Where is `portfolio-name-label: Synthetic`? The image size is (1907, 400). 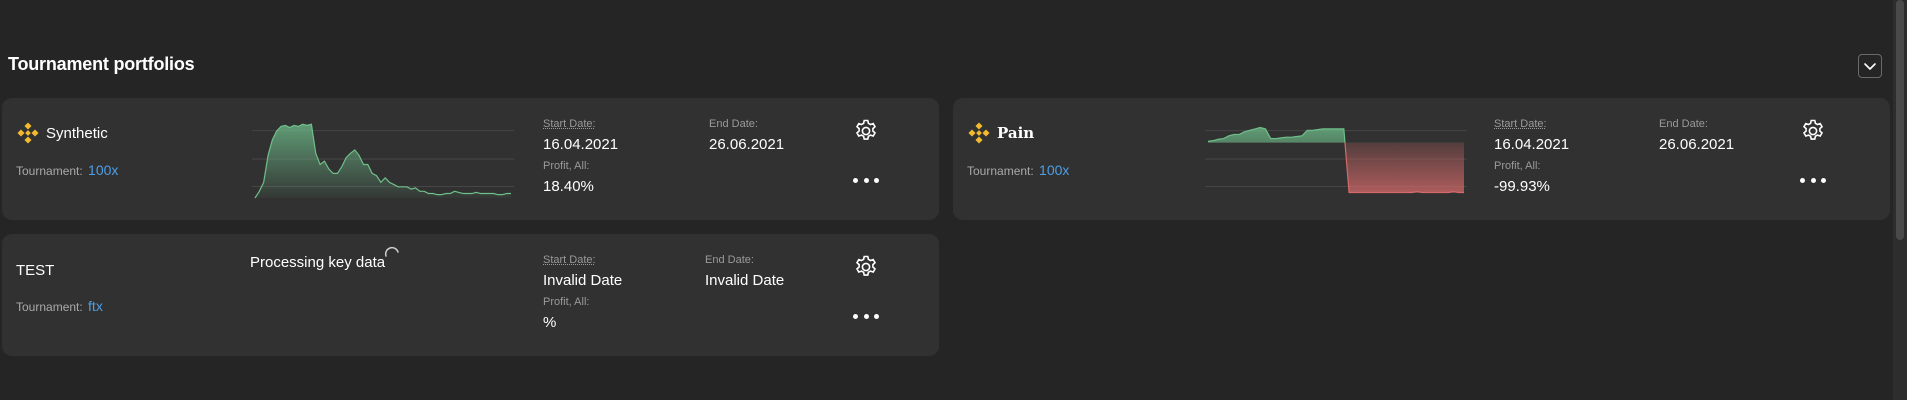
portfolio-name-label: Synthetic is located at coordinates (77, 133).